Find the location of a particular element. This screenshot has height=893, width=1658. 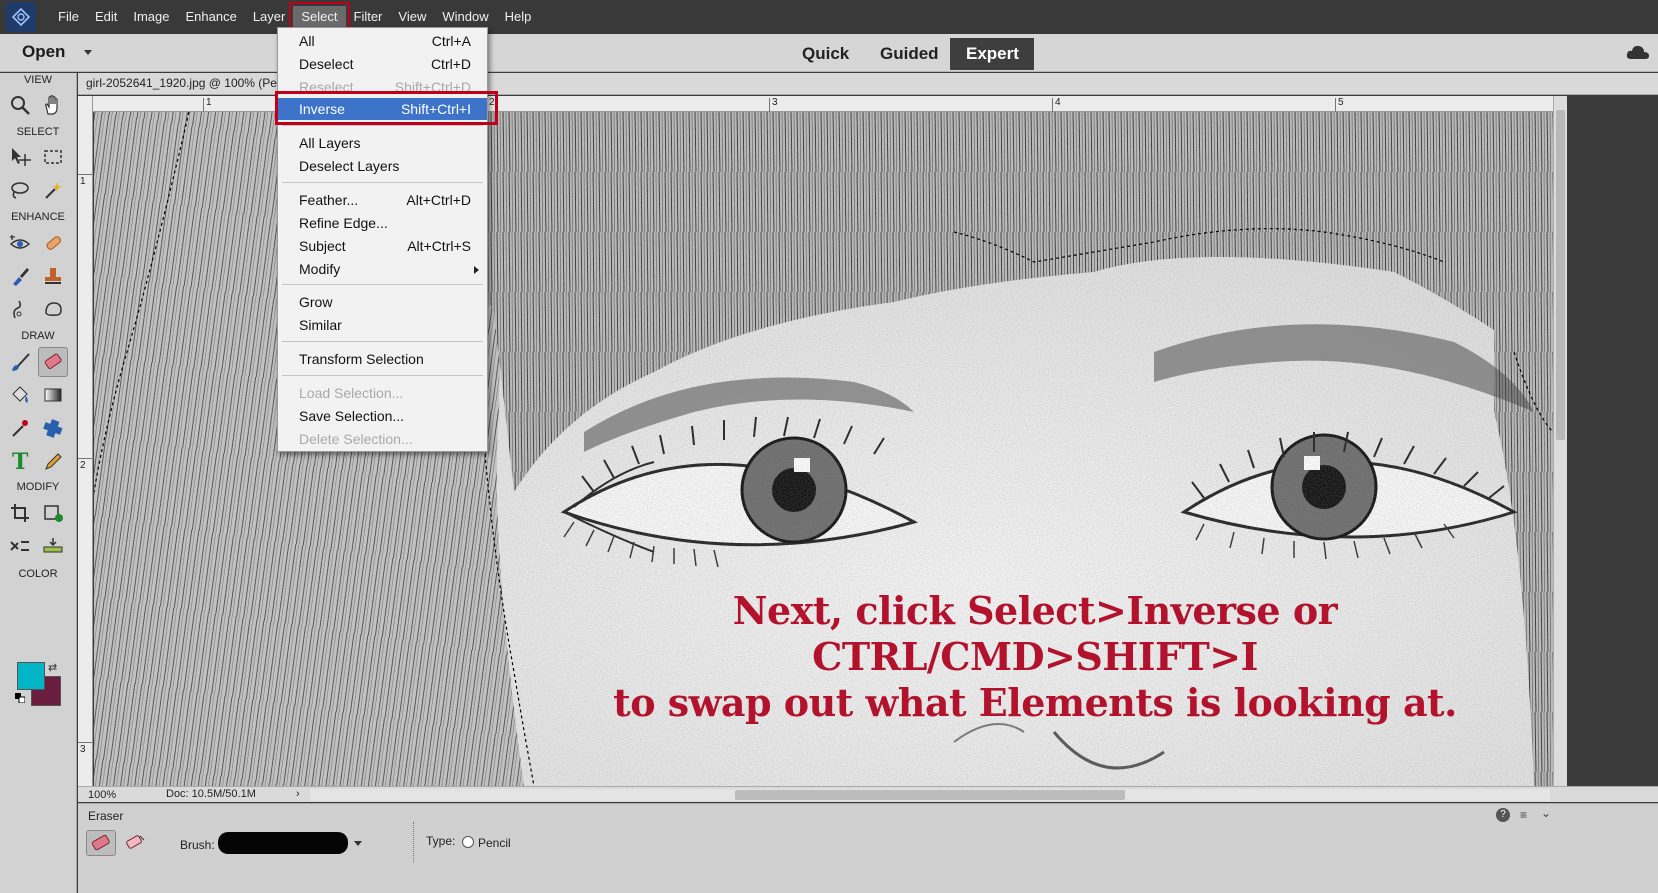

menu-file: File is located at coordinates (68, 17).